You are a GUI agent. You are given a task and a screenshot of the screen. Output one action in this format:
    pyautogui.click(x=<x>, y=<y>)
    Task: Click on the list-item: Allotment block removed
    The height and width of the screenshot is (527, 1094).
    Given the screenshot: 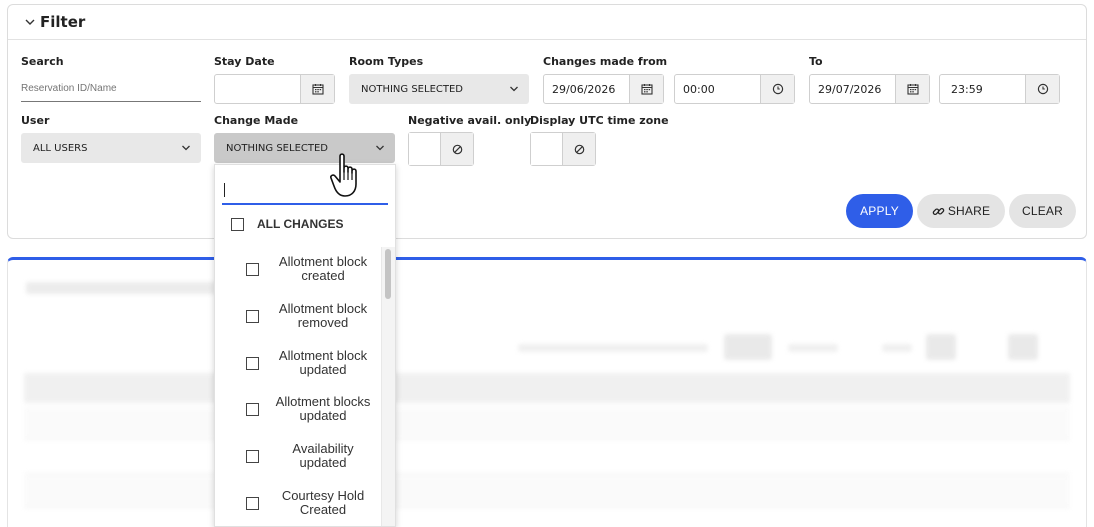 What is the action you would take?
    pyautogui.click(x=311, y=316)
    